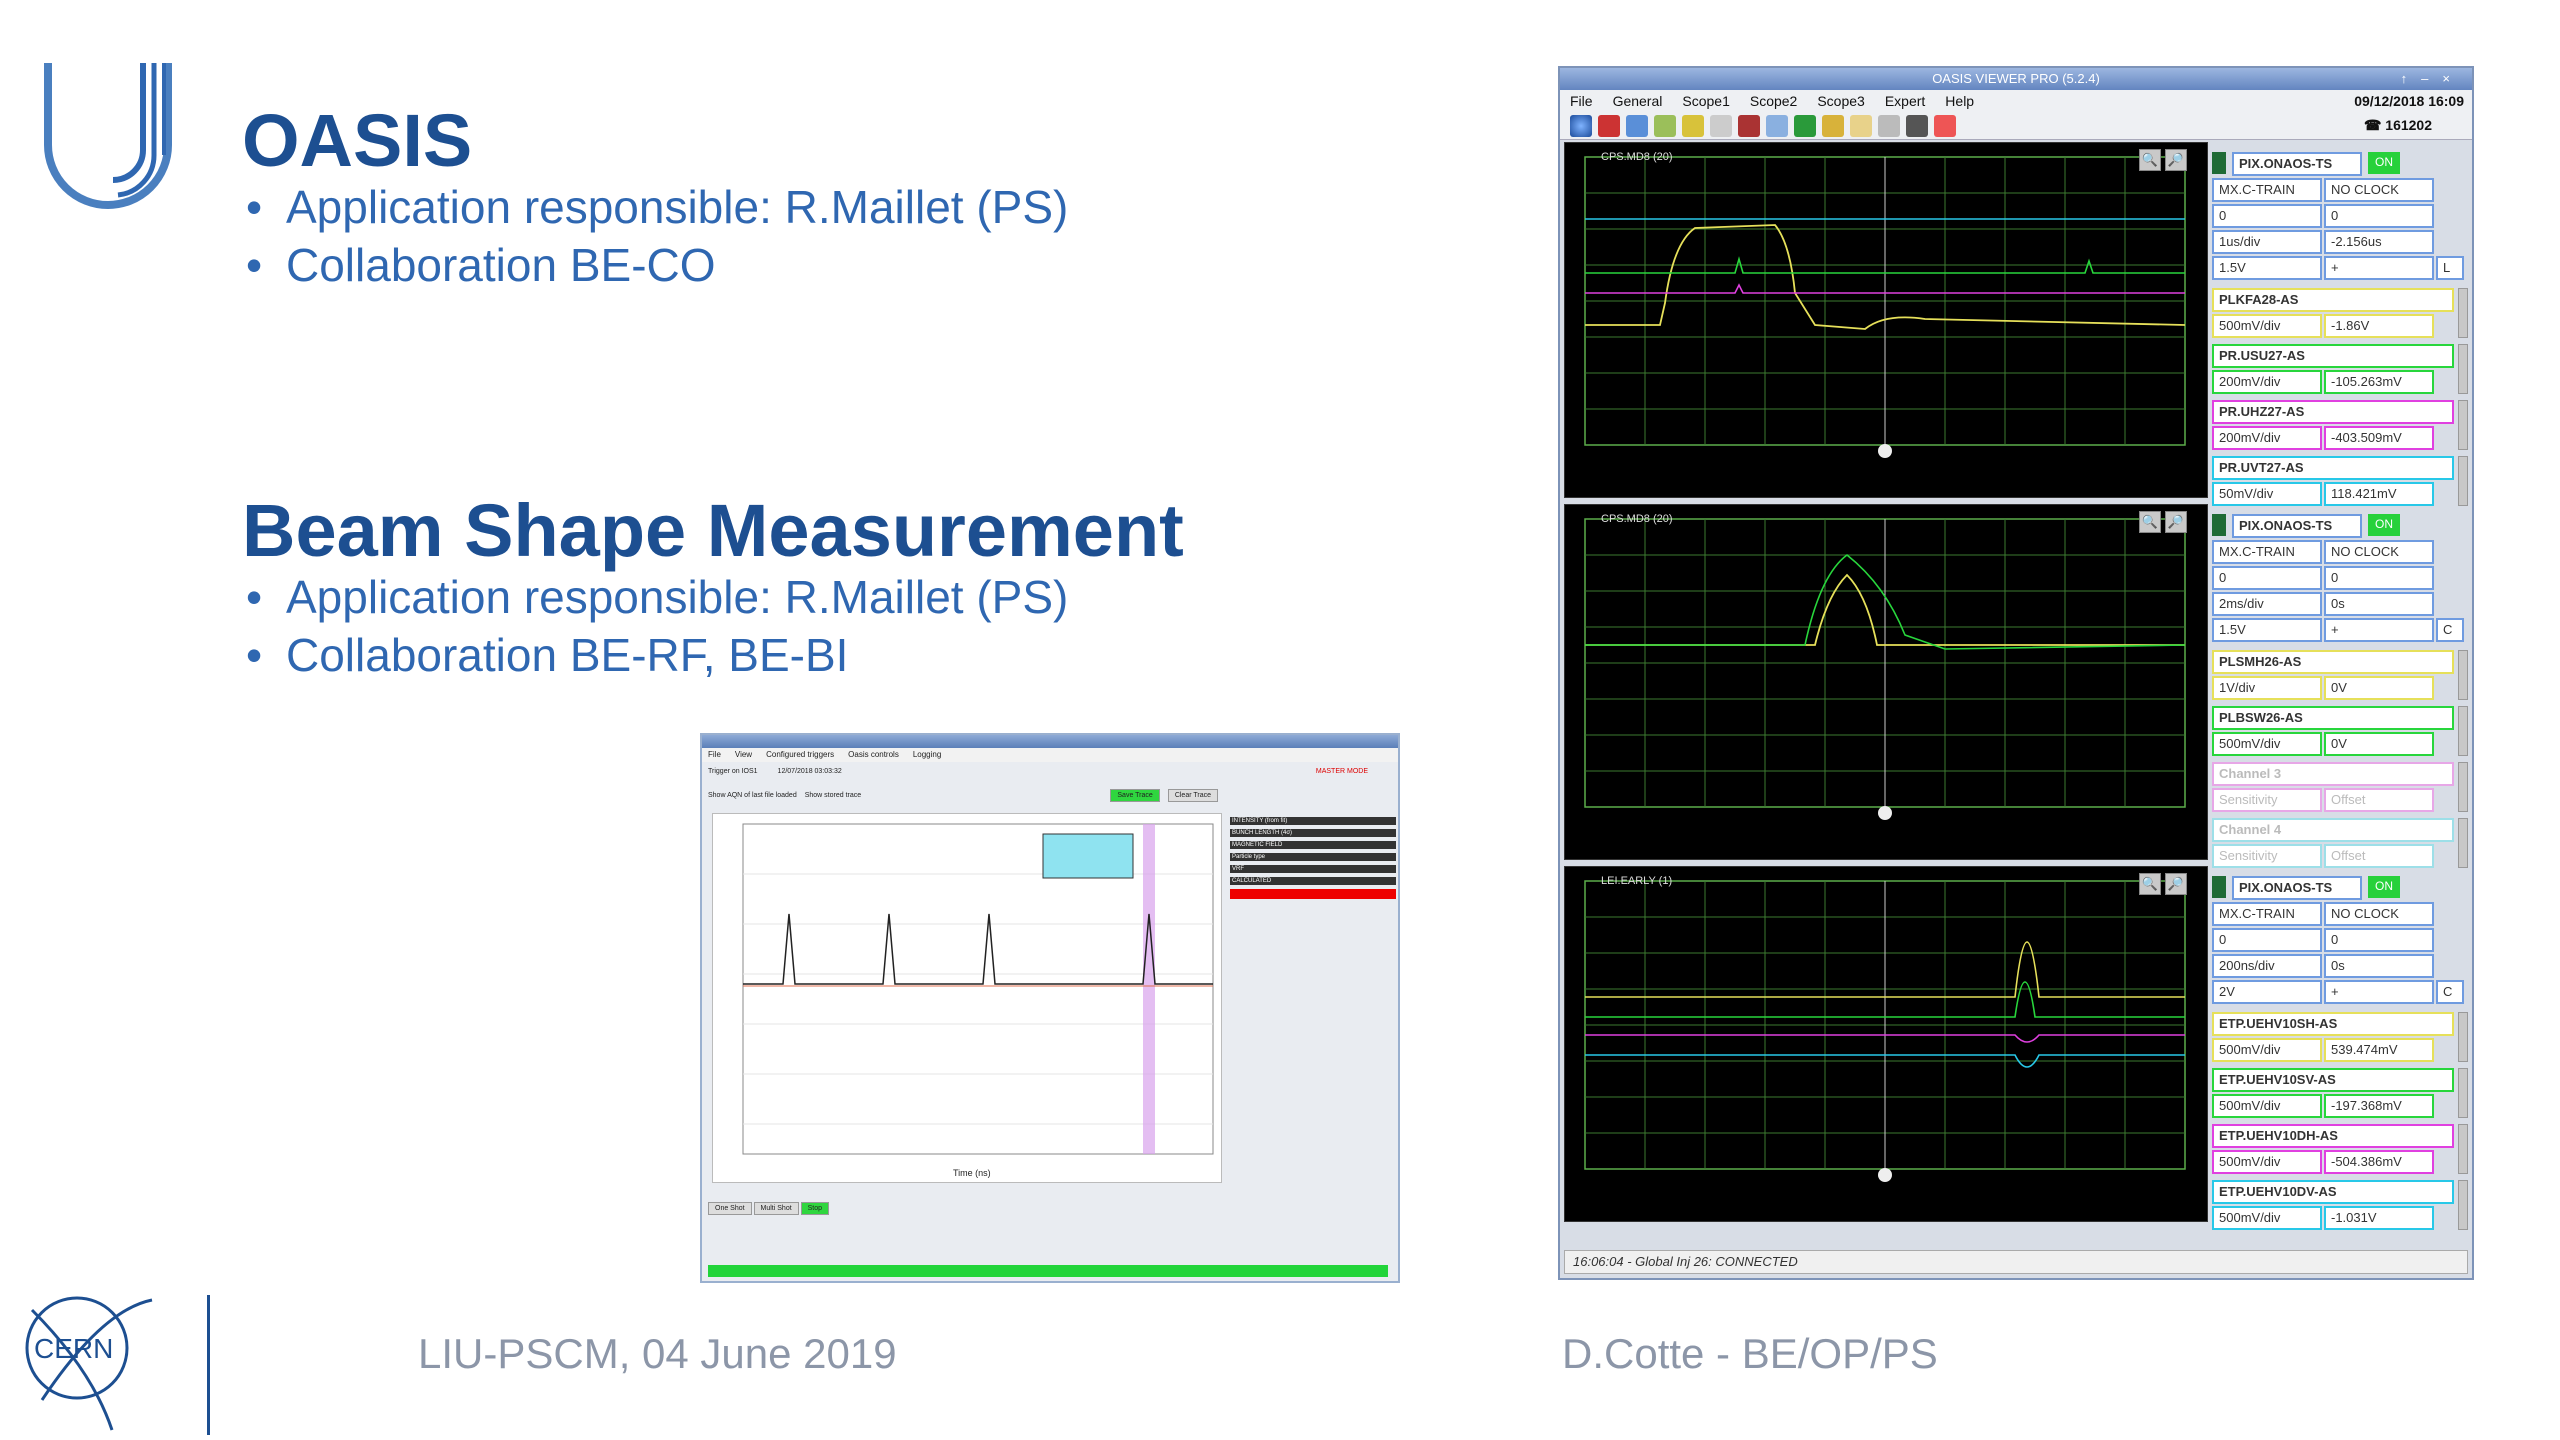 This screenshot has height=1440, width=2560. Describe the element at coordinates (1705, 101) in the screenshot. I see `menu-scope1: Scope1` at that location.